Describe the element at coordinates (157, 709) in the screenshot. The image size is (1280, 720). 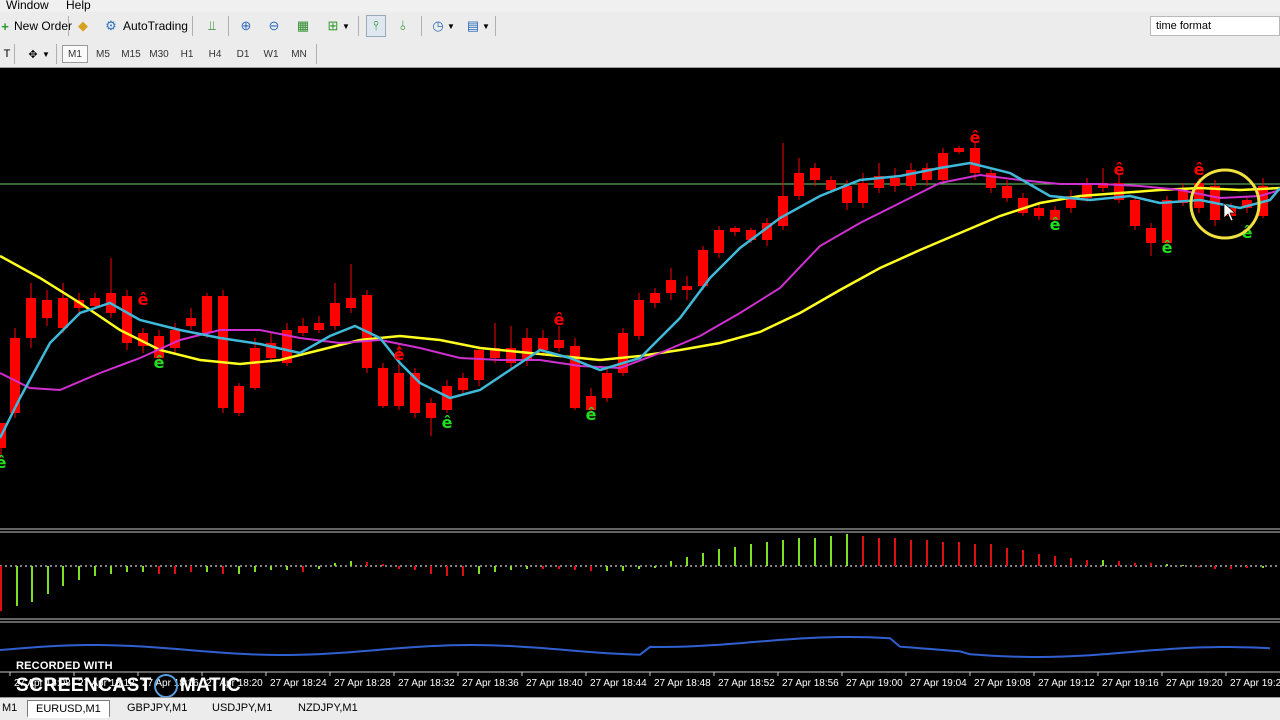
I see `tab-gbpjpy: GBPJPY,M1` at that location.